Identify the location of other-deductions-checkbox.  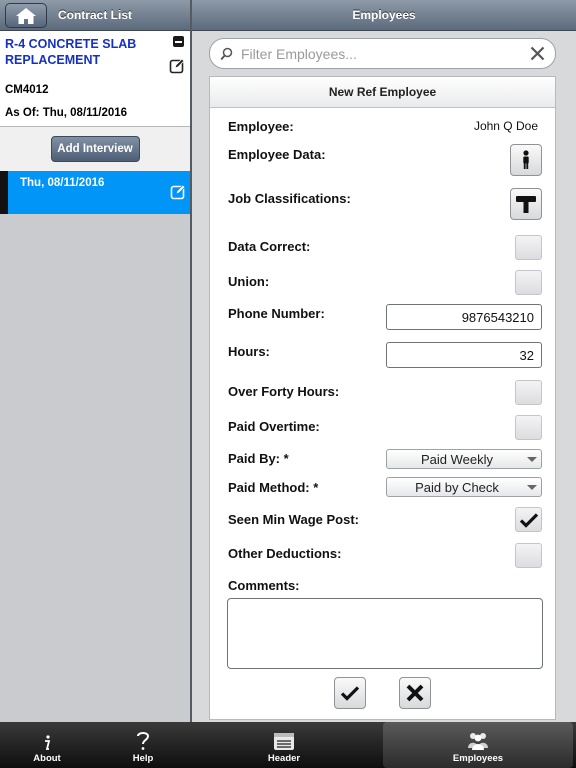
(528, 555).